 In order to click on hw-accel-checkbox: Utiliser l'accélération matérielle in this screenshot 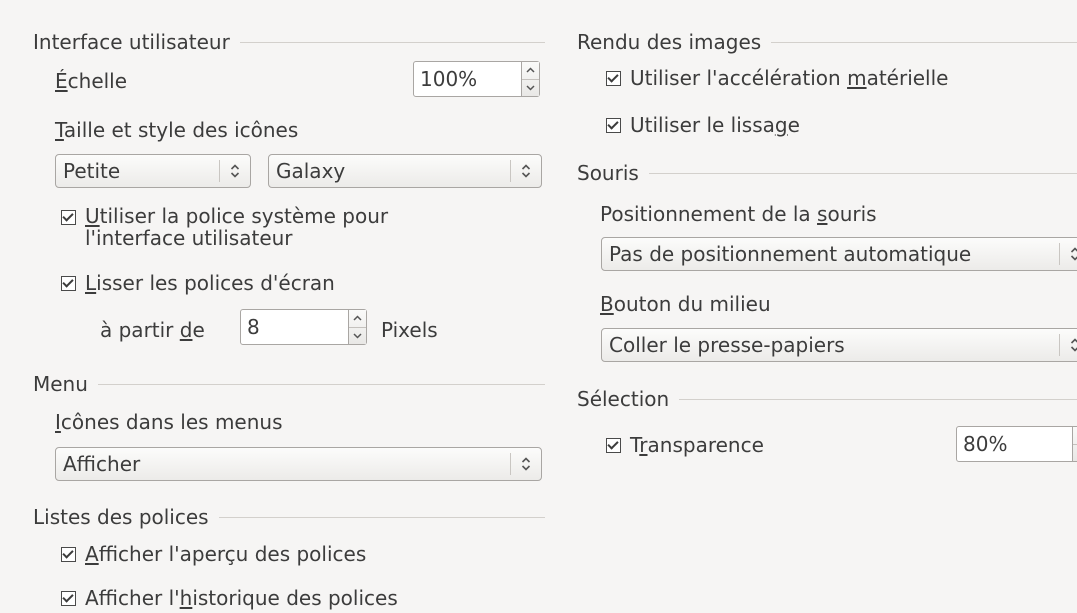, I will do `click(777, 78)`.